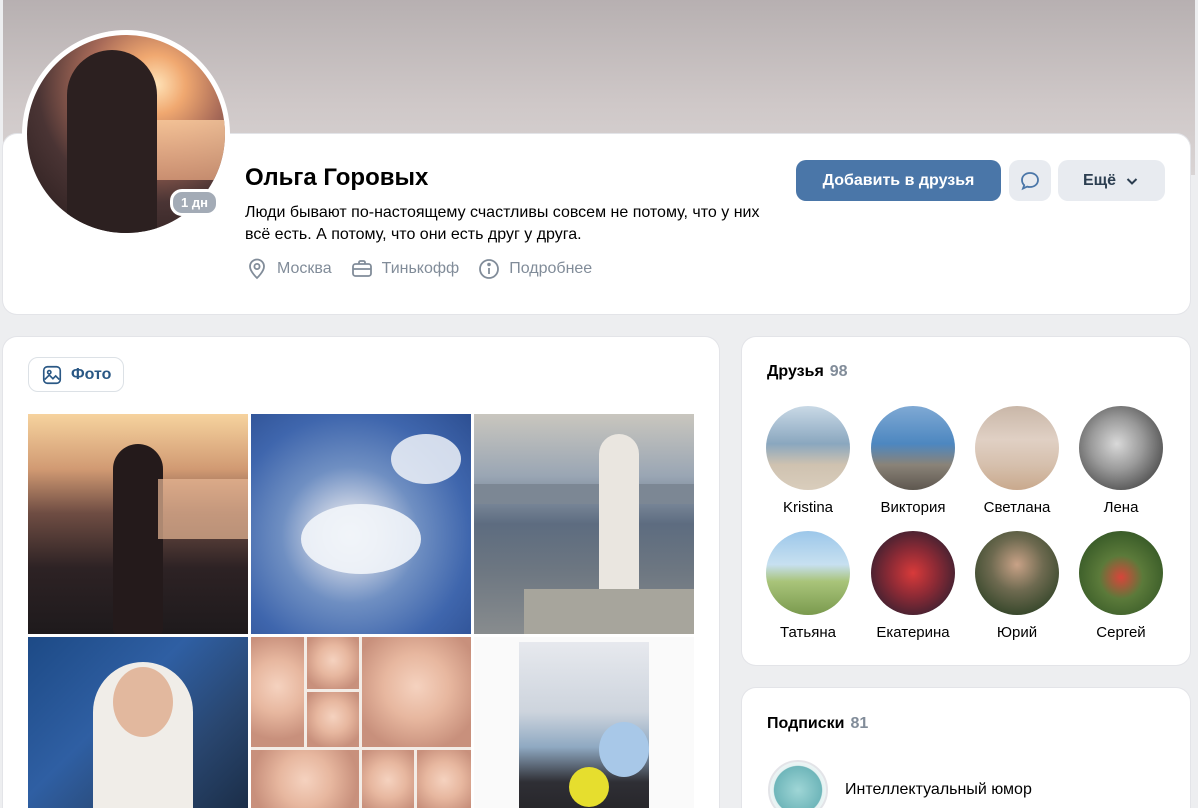 The height and width of the screenshot is (808, 1198). What do you see at coordinates (194, 202) in the screenshot?
I see `last-seen-badge: 1 дн` at bounding box center [194, 202].